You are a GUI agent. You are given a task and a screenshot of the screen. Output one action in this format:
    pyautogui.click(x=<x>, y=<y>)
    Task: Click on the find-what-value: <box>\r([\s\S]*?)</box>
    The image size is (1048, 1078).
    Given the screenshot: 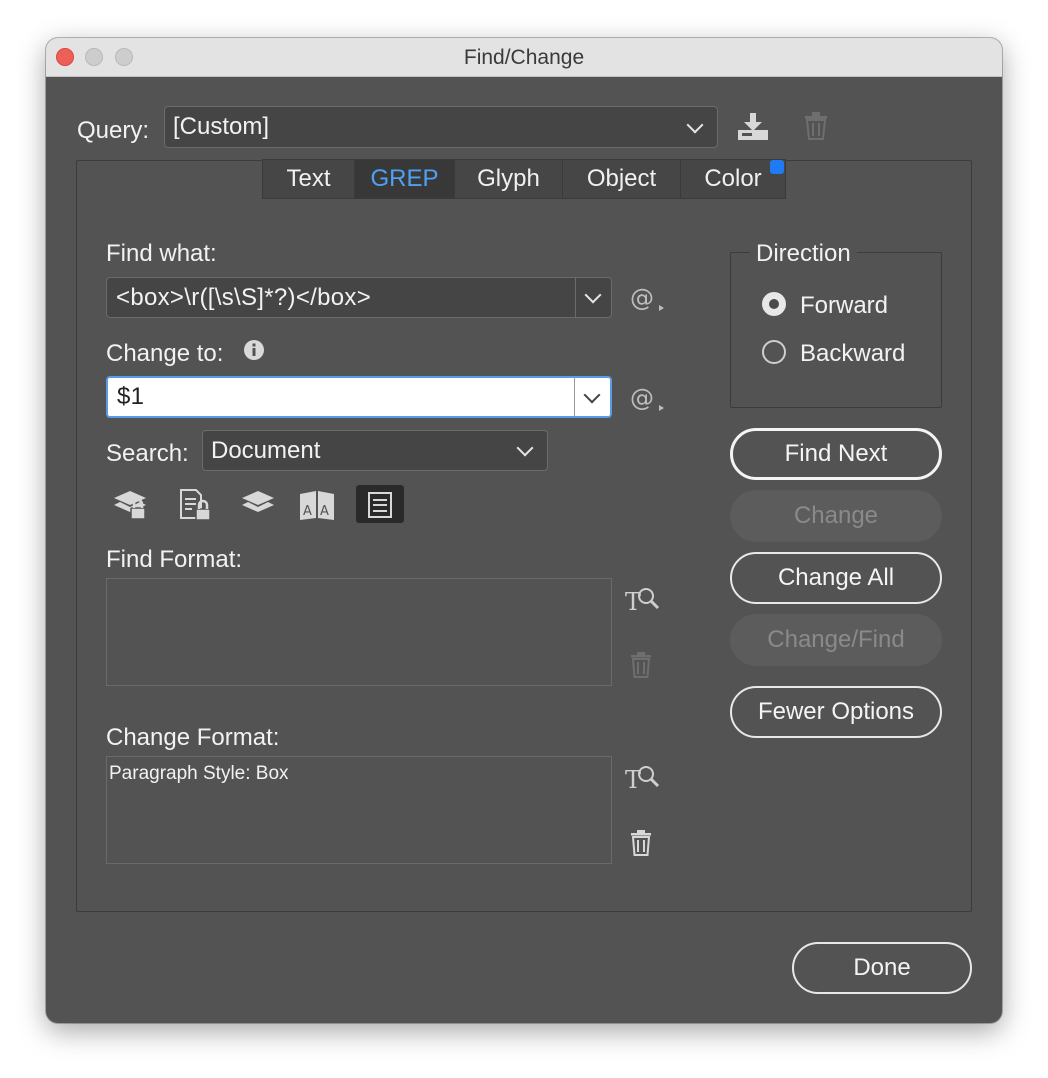 What is the action you would take?
    pyautogui.click(x=244, y=297)
    